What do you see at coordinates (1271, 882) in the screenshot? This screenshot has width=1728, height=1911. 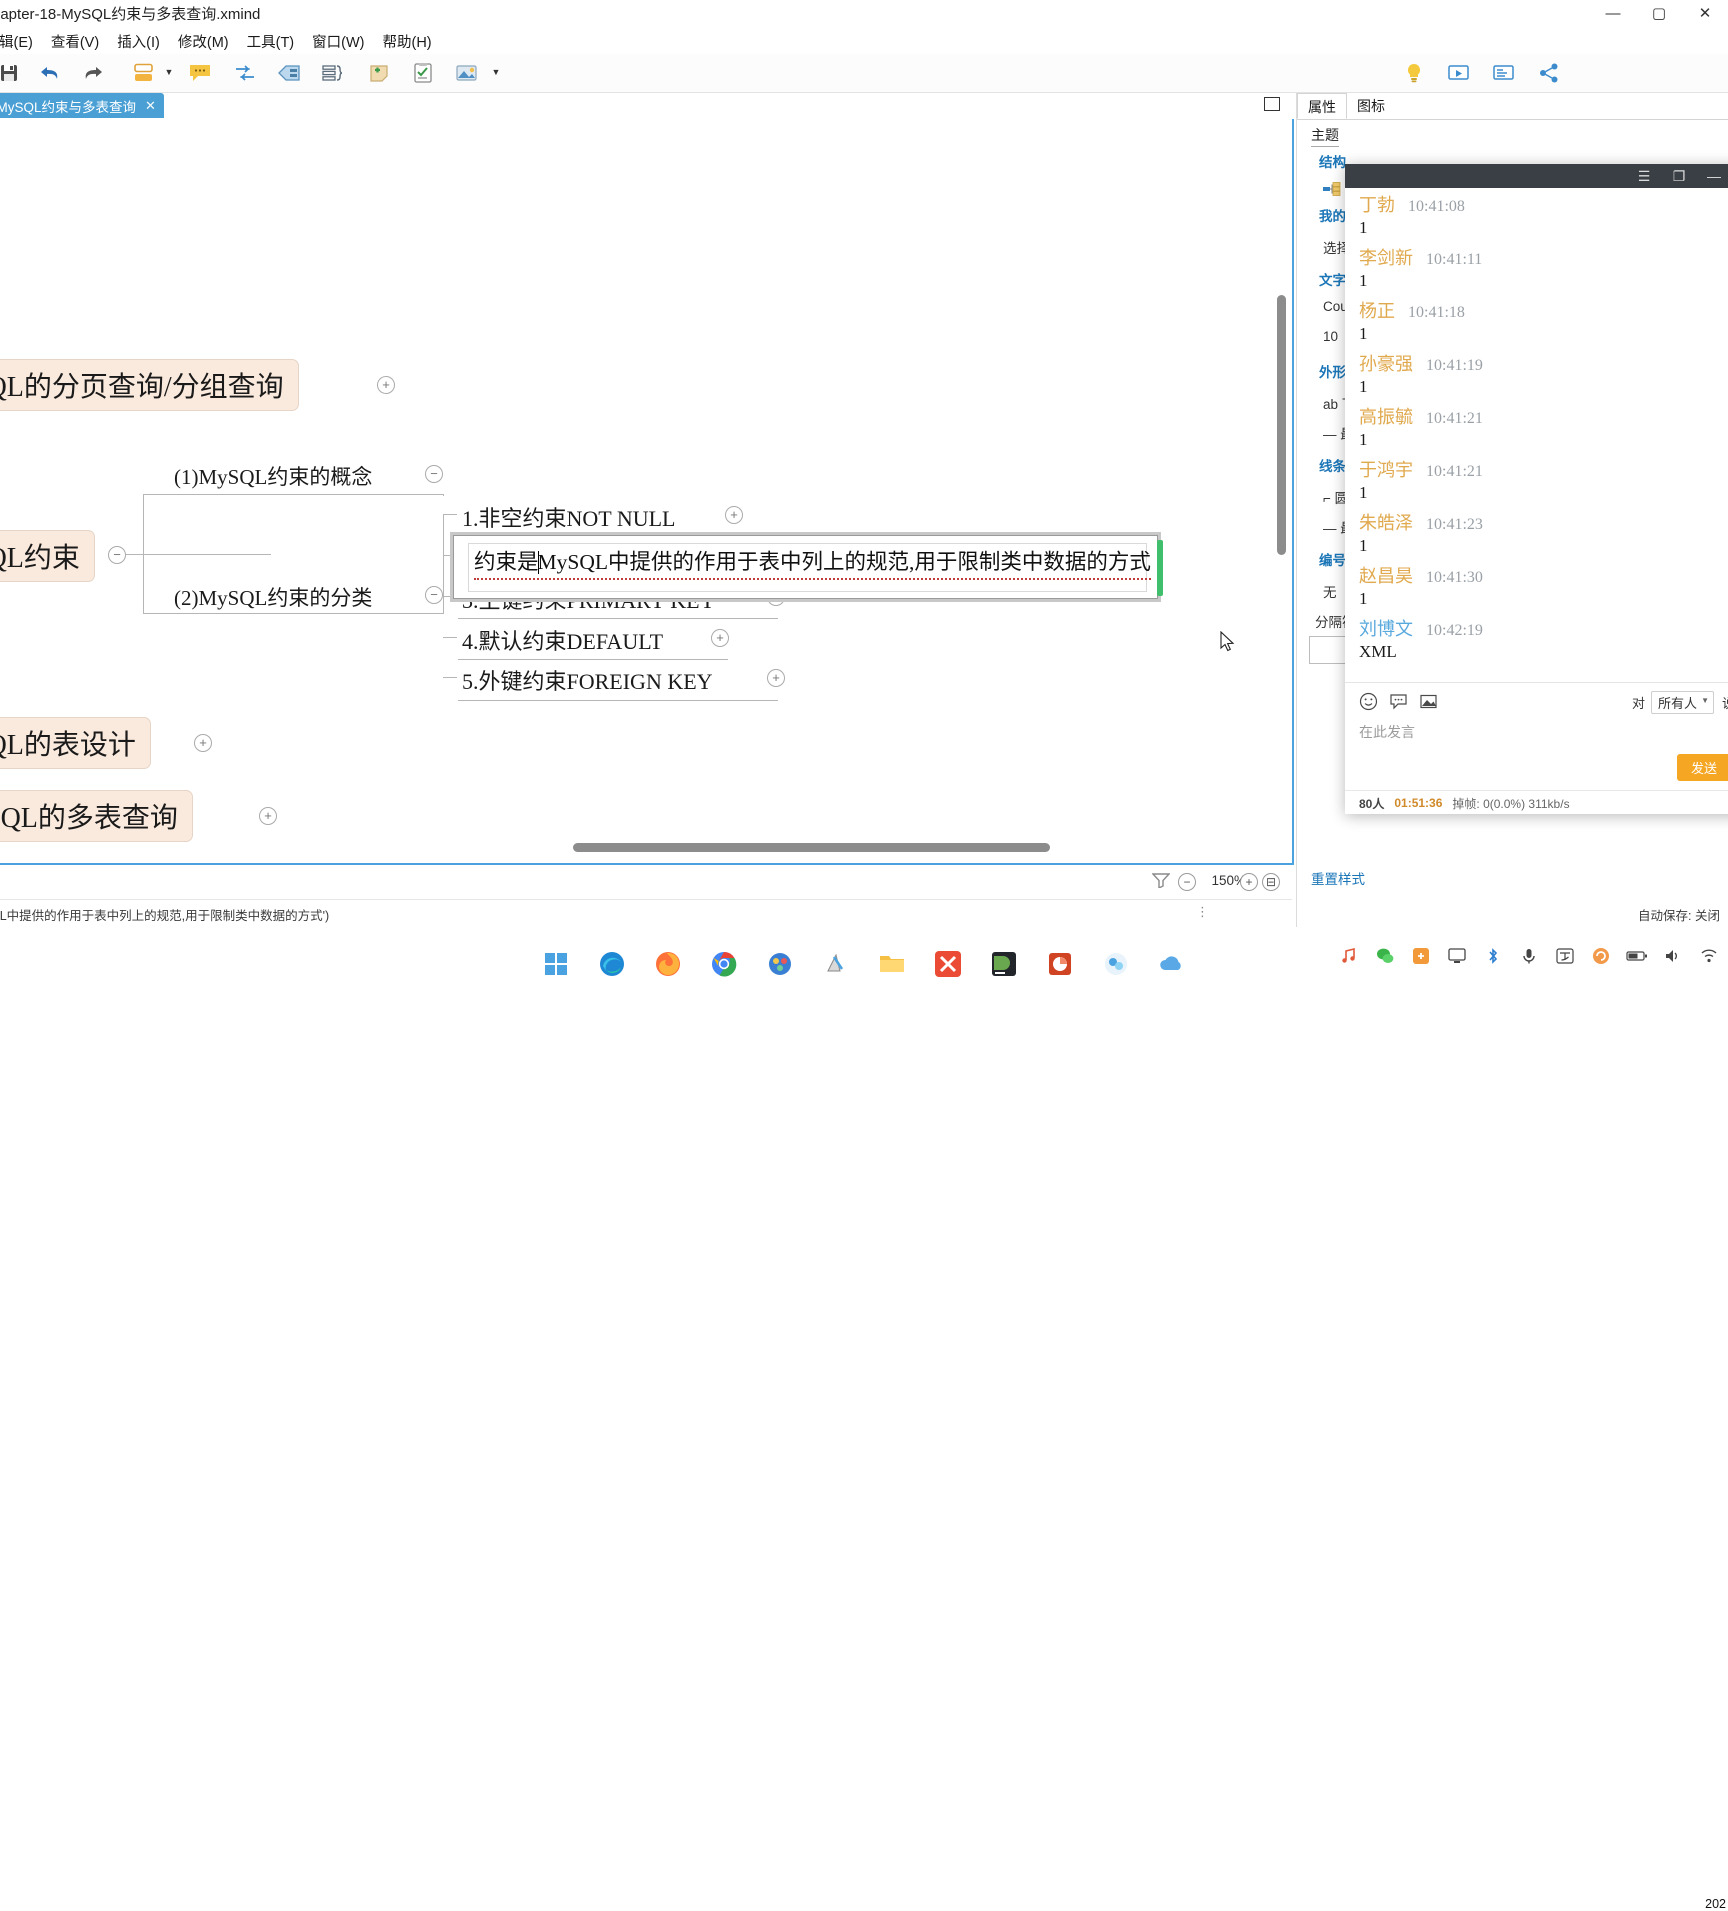 I see `fit-screen-button: ⊟` at bounding box center [1271, 882].